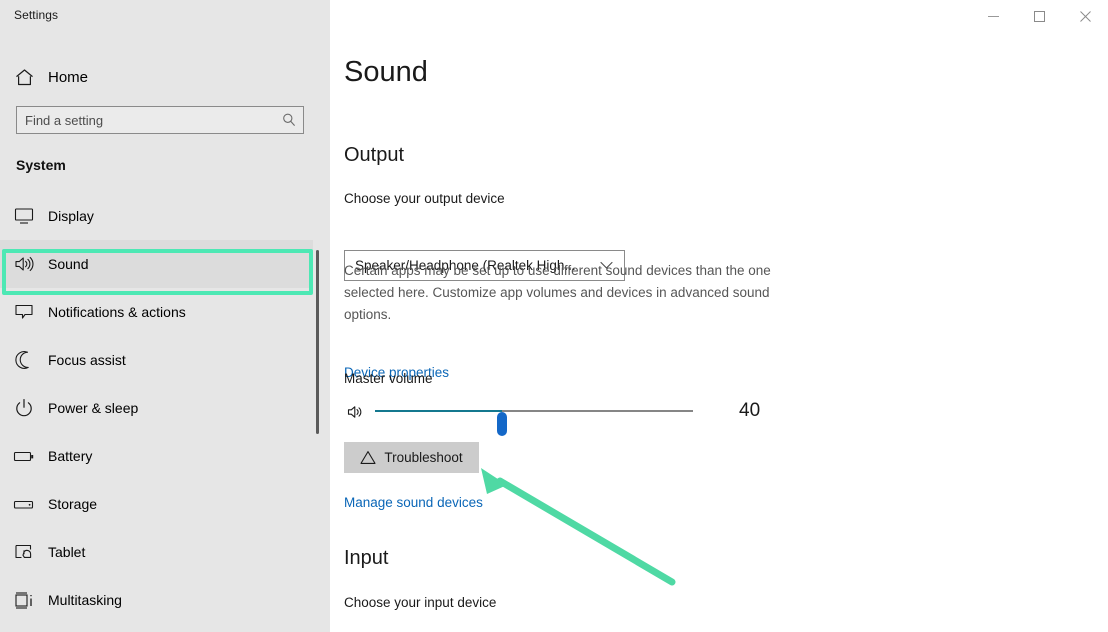 The width and height of the screenshot is (1108, 632). Describe the element at coordinates (24, 456) in the screenshot. I see `battery-icon` at that location.